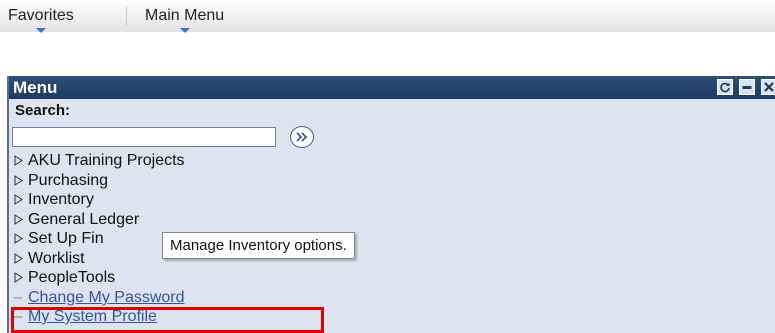  Describe the element at coordinates (98, 259) in the screenshot. I see `menu-folder-worklist: Worklist` at that location.